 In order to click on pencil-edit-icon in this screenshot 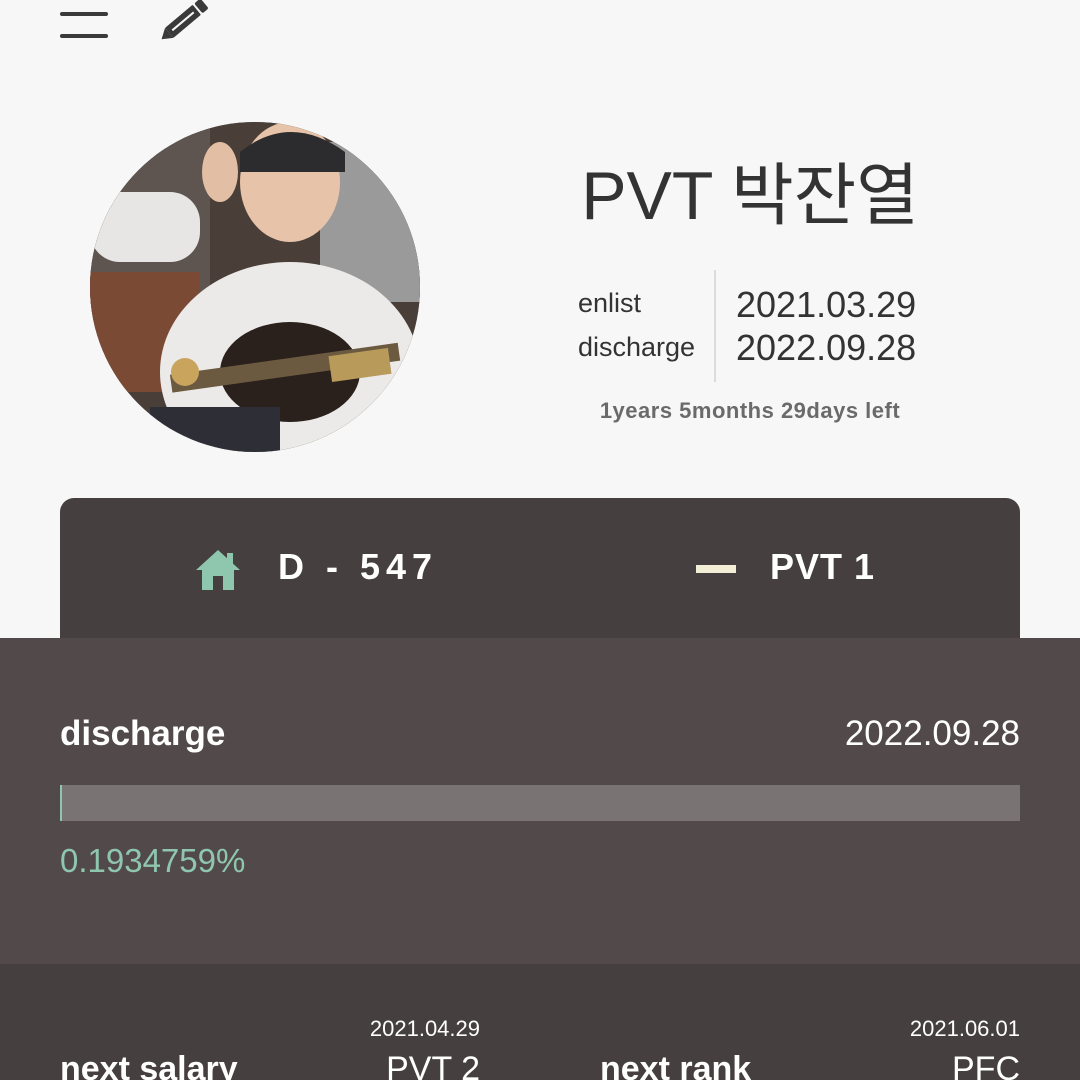, I will do `click(185, 21)`.